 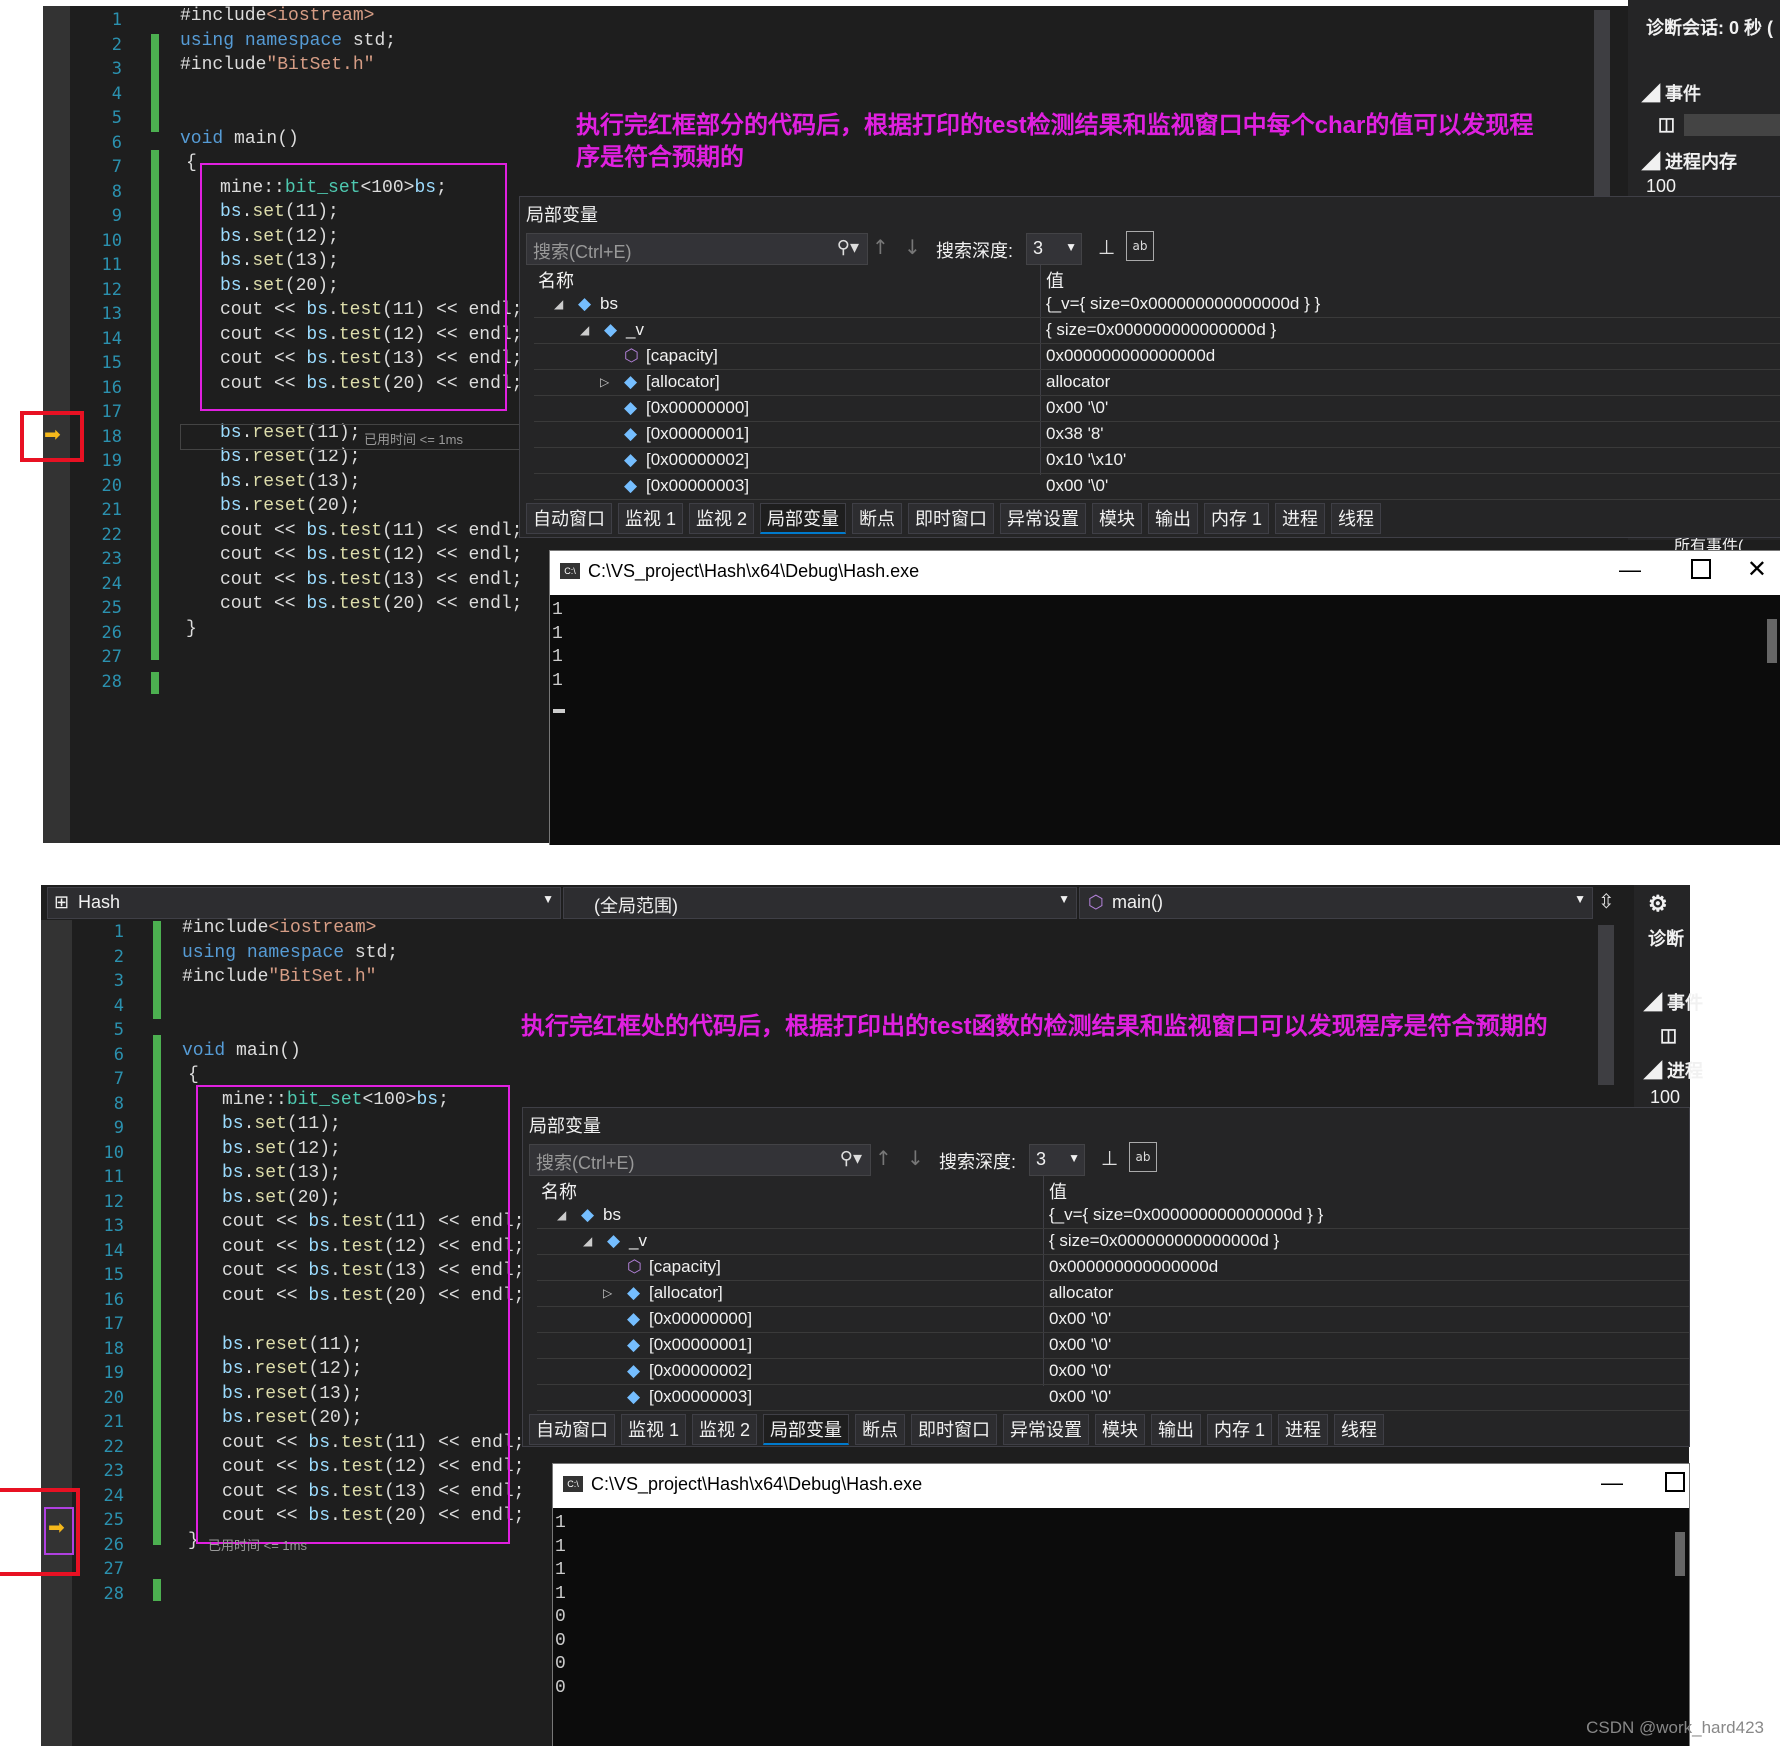 I want to click on memory-header: ◢ 进程, so click(x=1673, y=1070).